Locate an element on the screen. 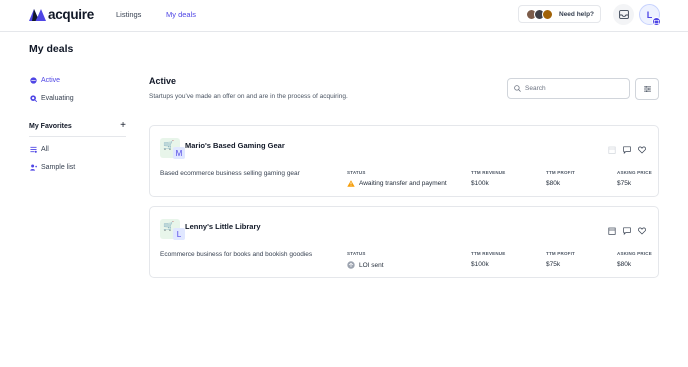  sidebar-item-sample-list: Sample list is located at coordinates (52, 167).